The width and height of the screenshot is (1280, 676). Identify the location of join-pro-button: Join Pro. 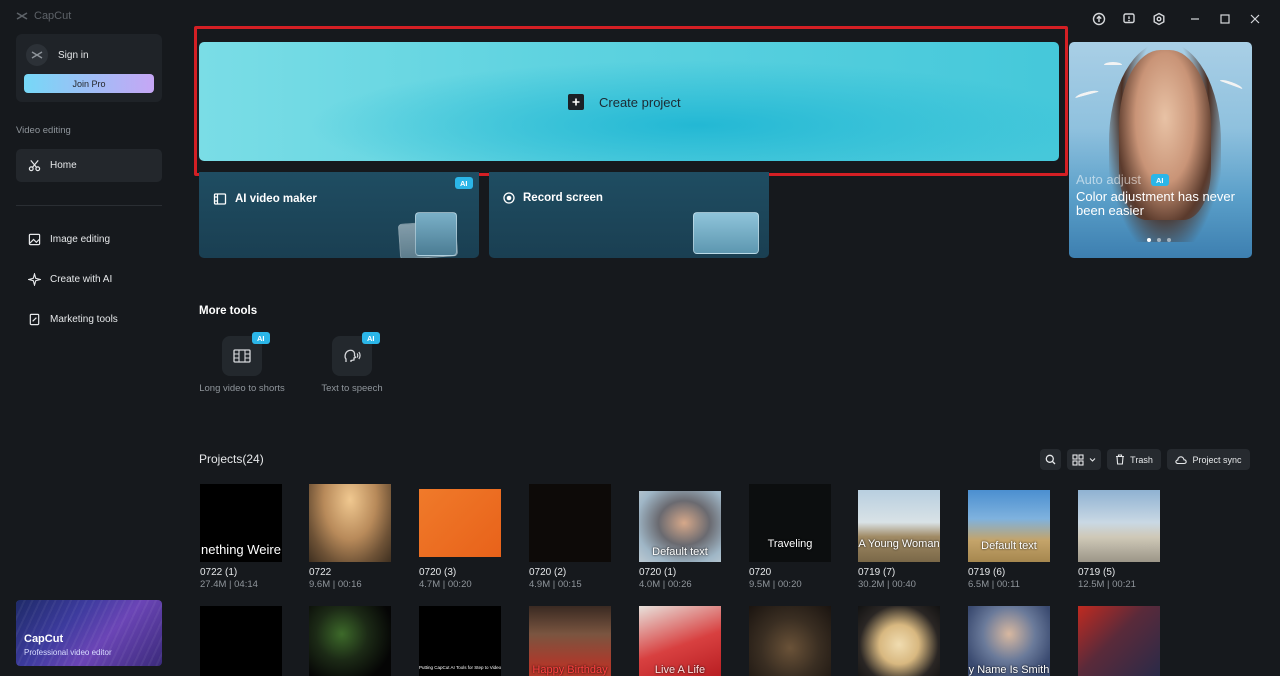
(89, 83).